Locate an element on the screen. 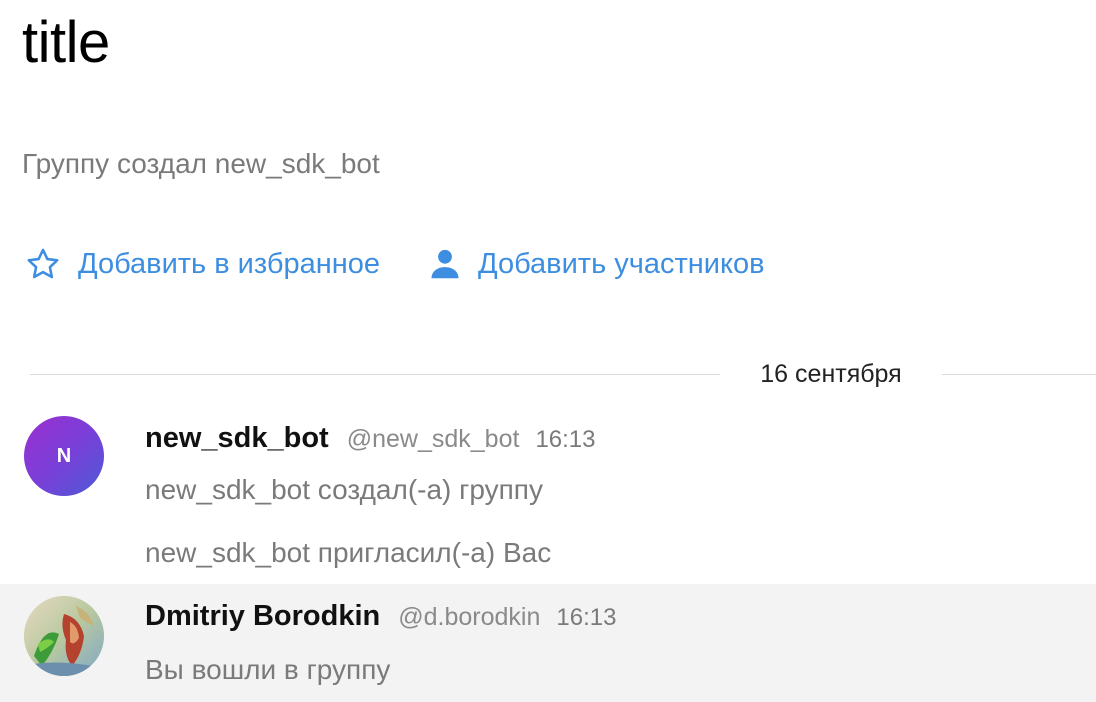 The image size is (1096, 702). add-members-button: Добавить участников is located at coordinates (595, 264).